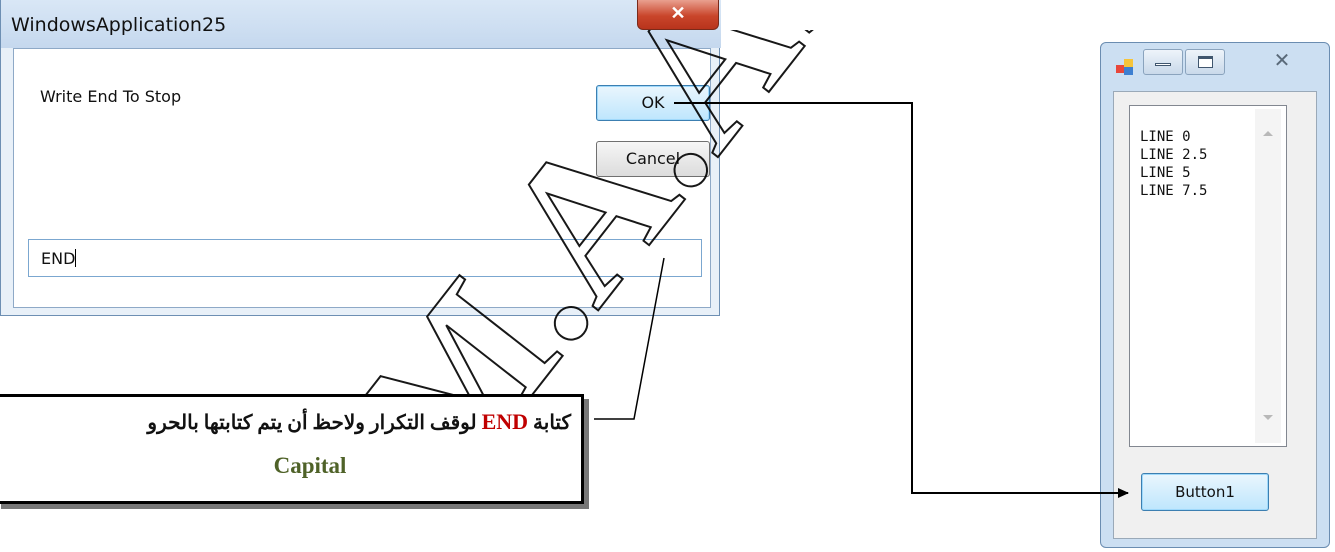  I want to click on prompt-label: Write End To Stop, so click(111, 96).